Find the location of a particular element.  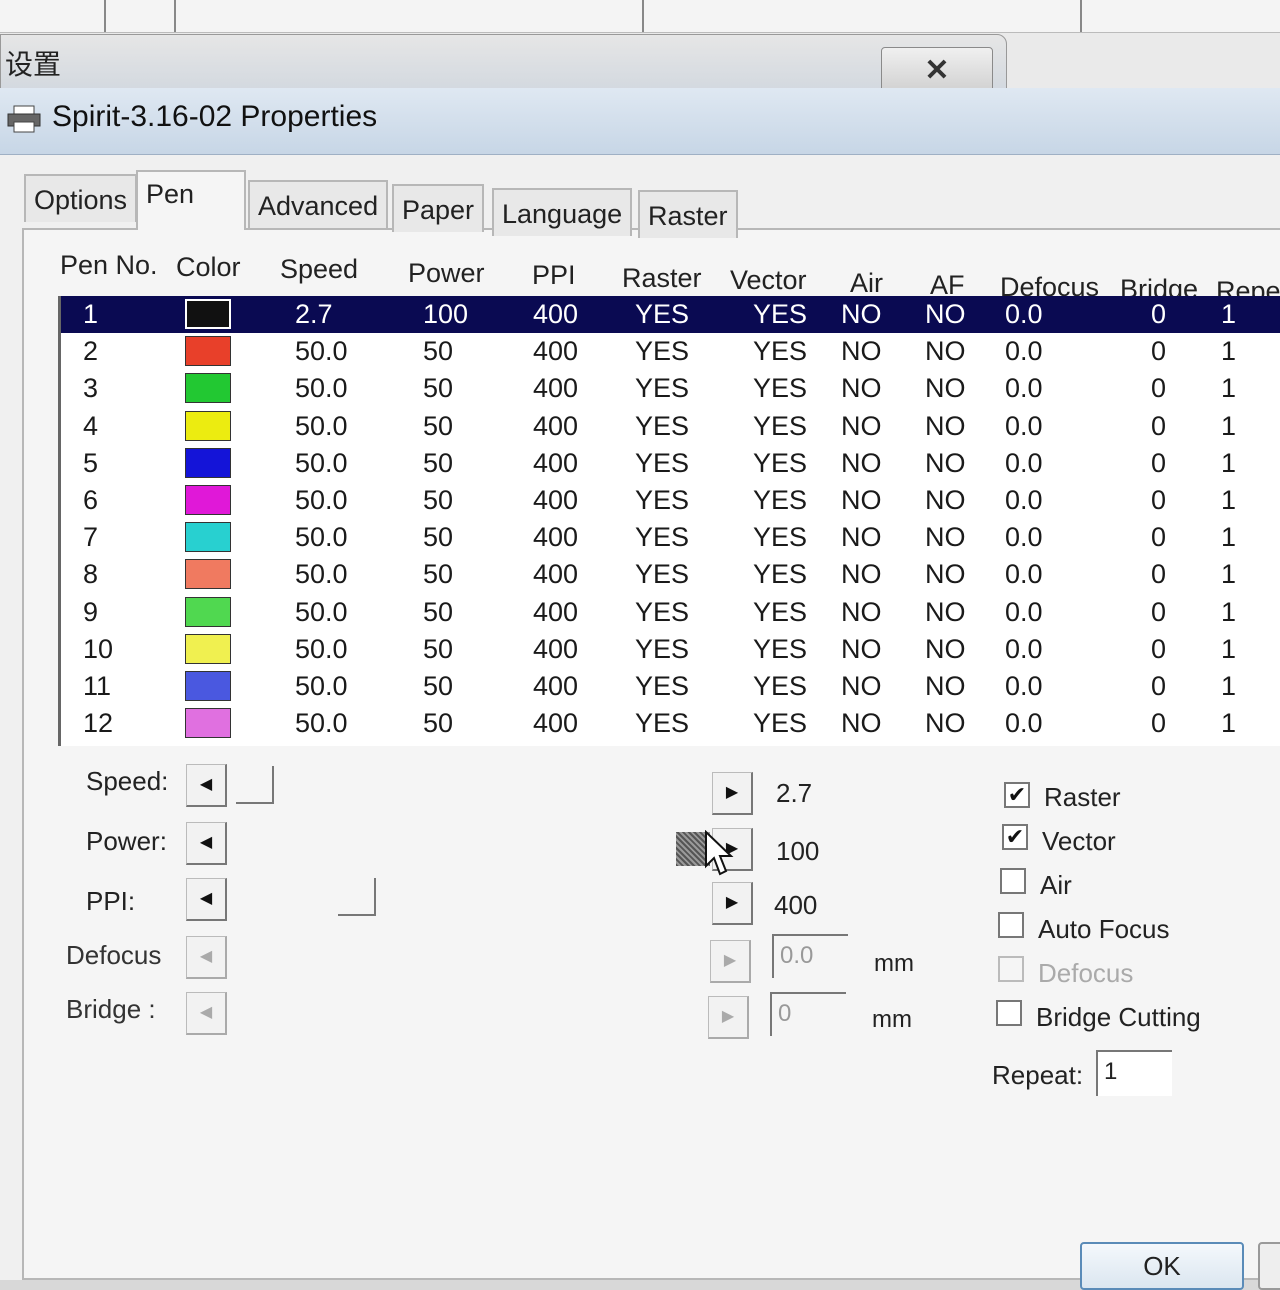

defocus-checkbox-label: Defocus is located at coordinates (1085, 973).